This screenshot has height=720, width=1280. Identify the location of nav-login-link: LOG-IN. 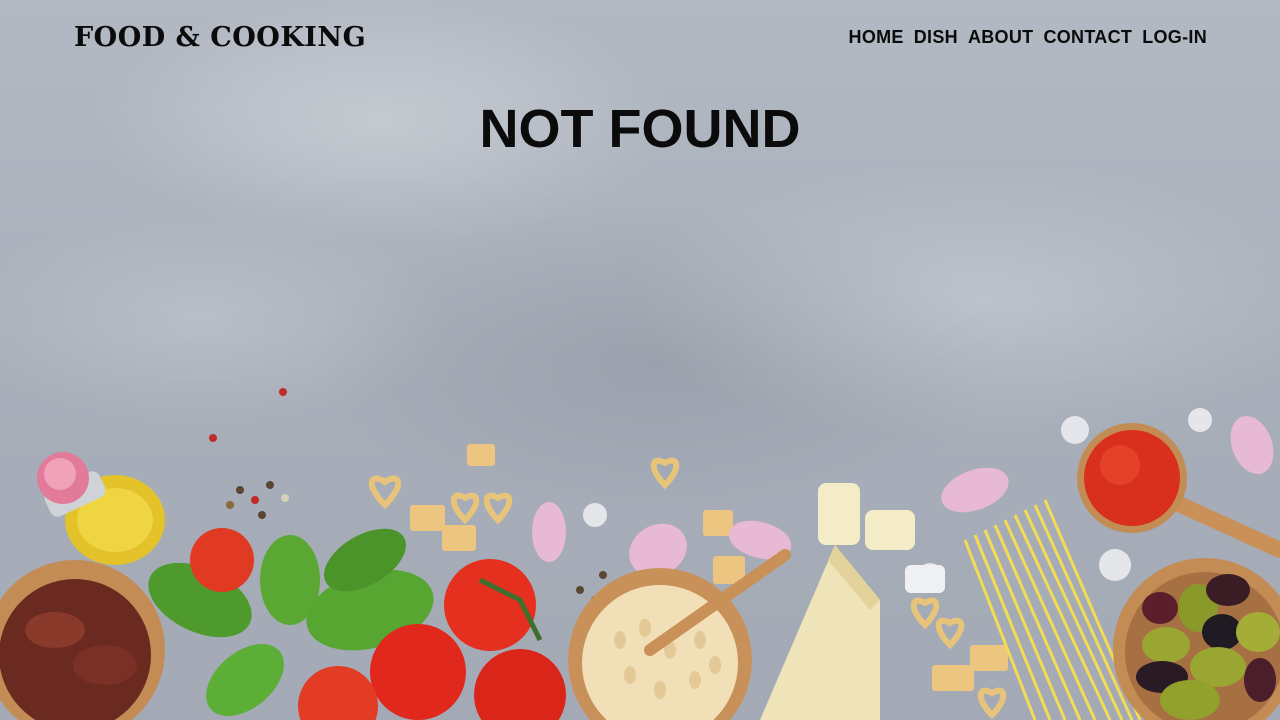
(1174, 37).